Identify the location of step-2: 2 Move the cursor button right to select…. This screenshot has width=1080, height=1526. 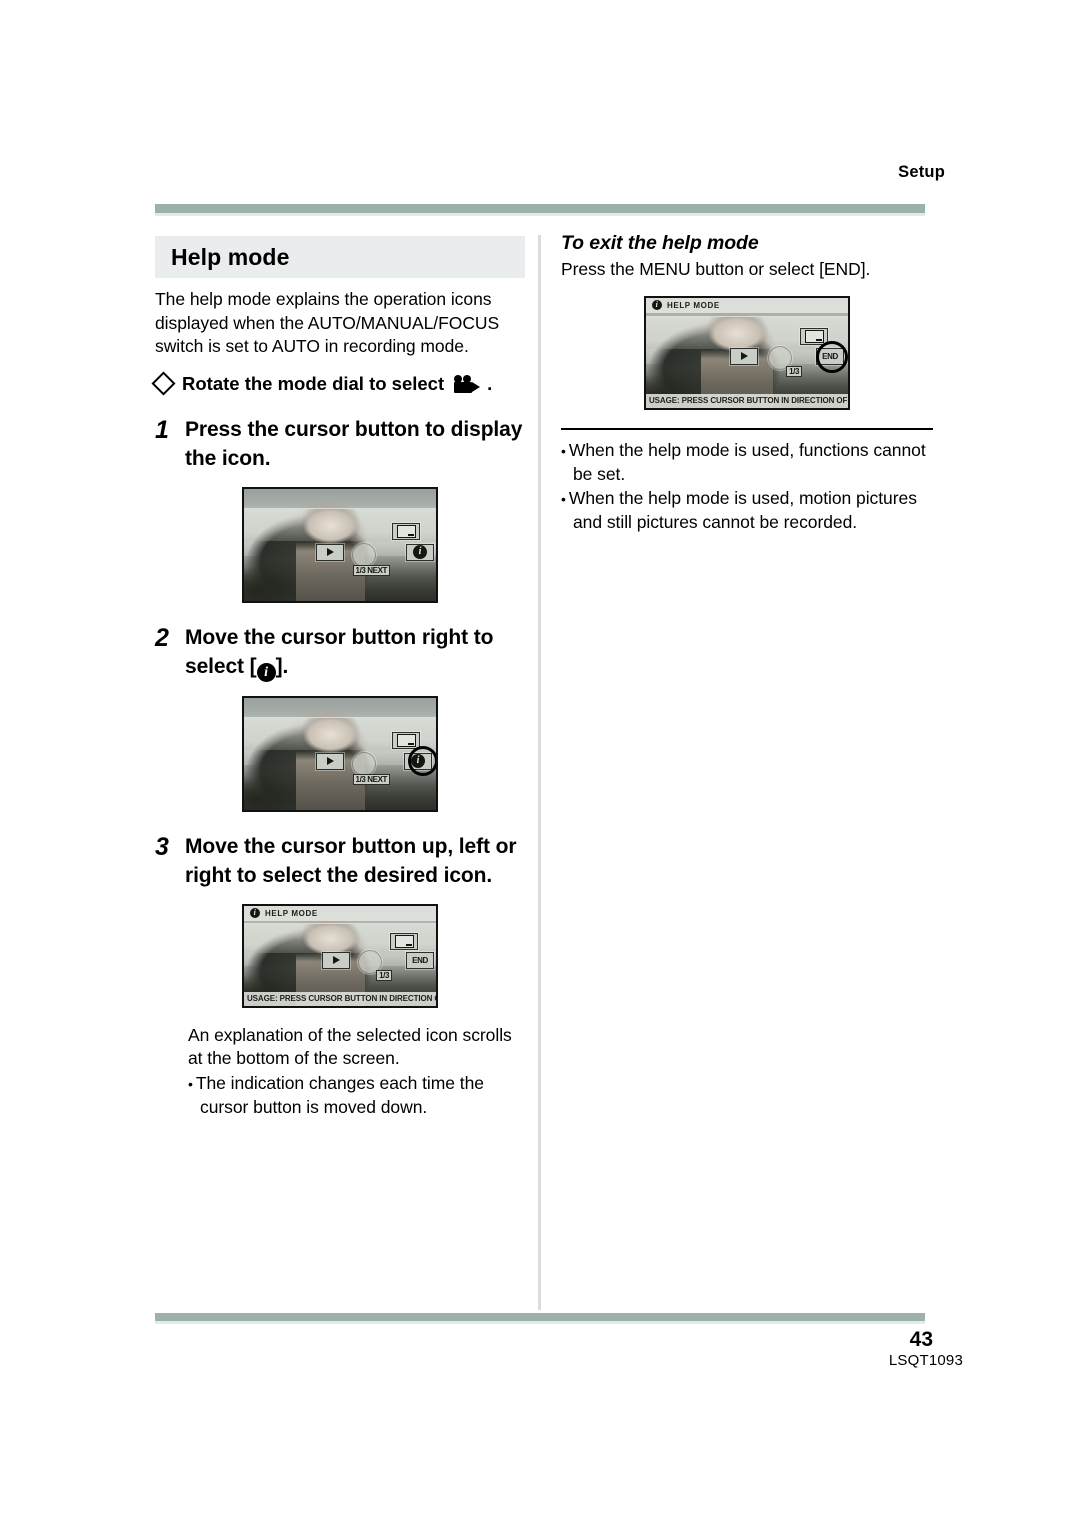
(340, 652).